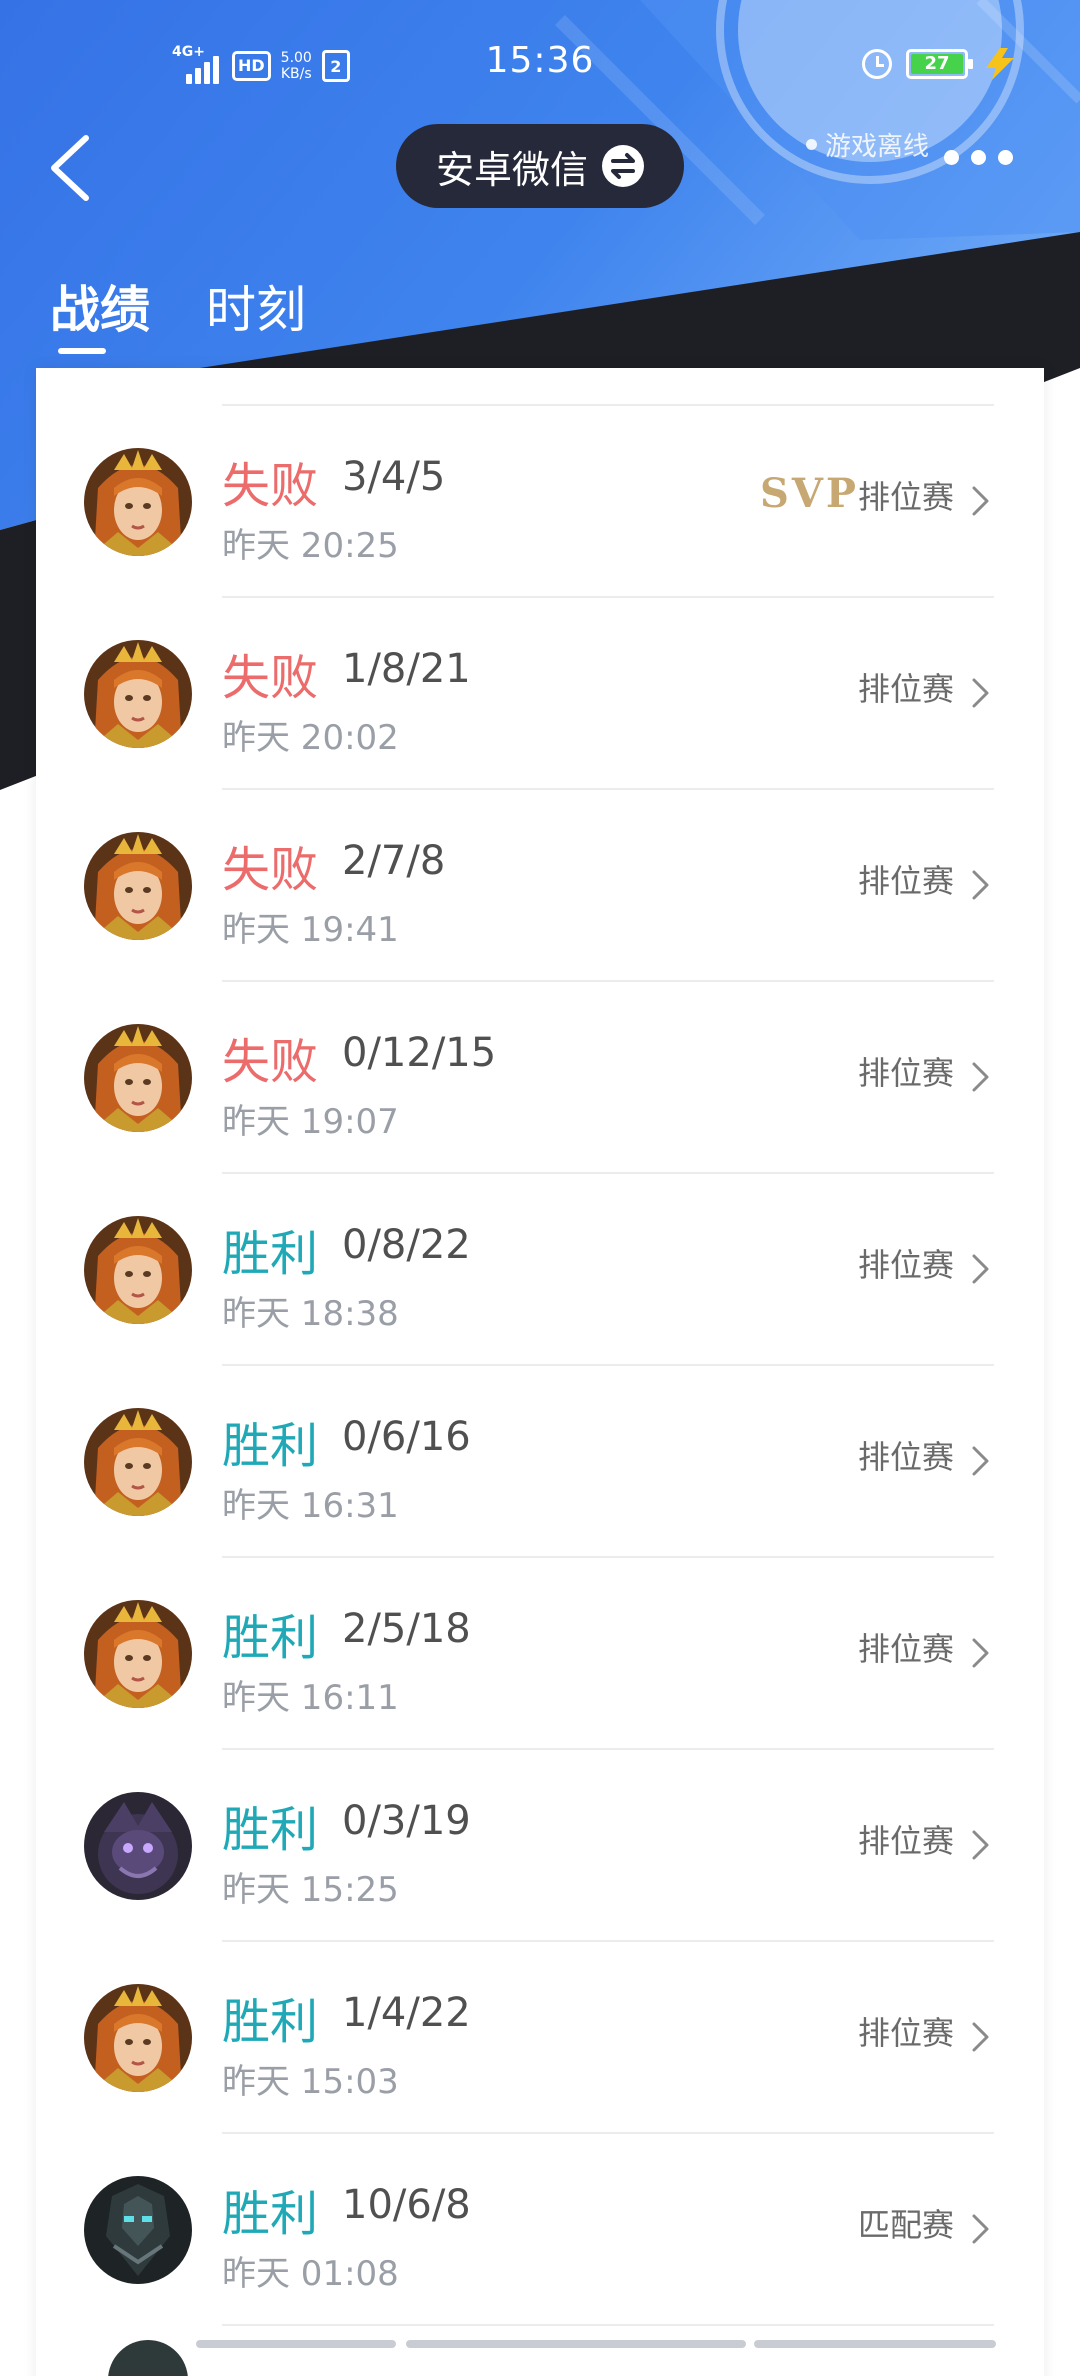  I want to click on match-kda: 3/4/5, so click(394, 477).